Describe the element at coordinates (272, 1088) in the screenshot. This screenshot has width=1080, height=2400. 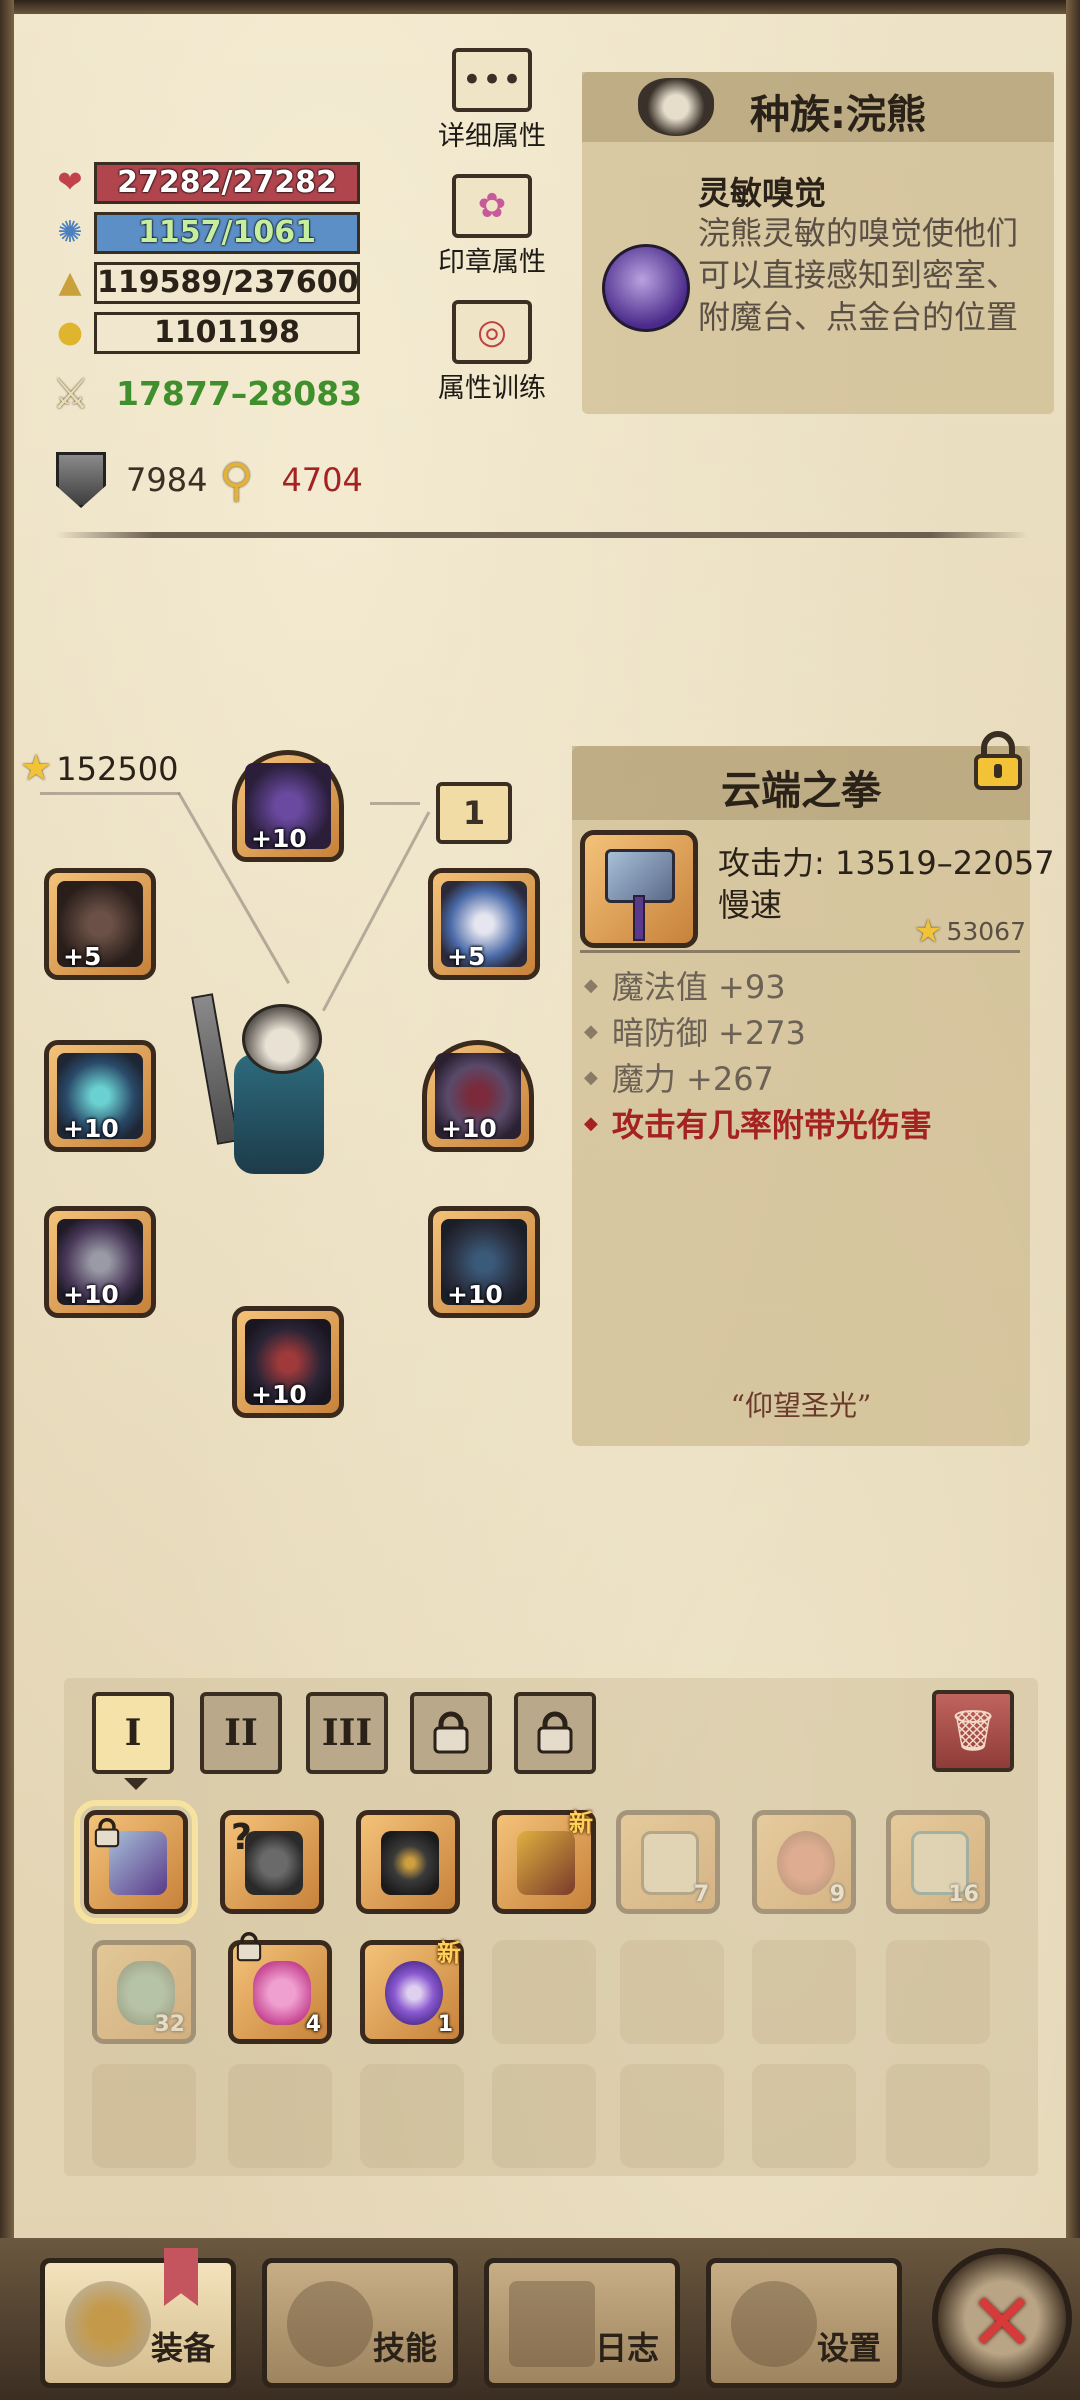
I see `raccoon-character` at that location.